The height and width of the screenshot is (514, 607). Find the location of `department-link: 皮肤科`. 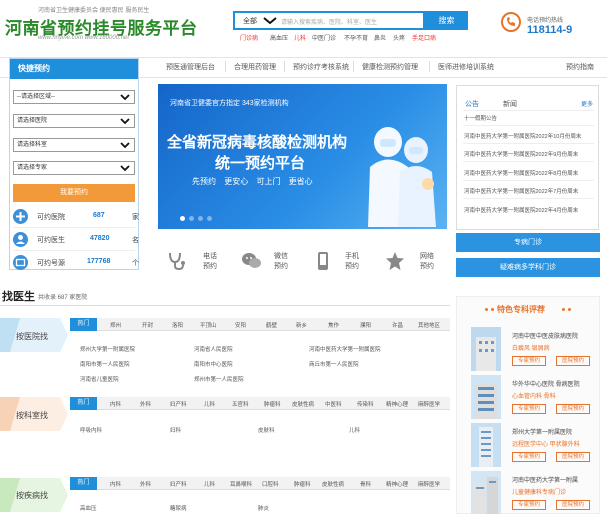

department-link: 皮肤科 is located at coordinates (266, 430).